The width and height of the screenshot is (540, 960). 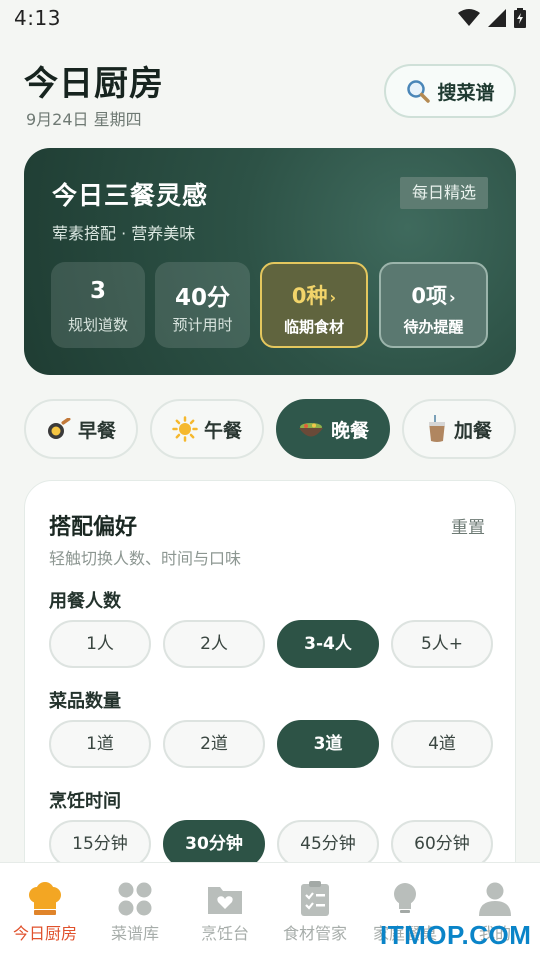 I want to click on meal-tab-breakfast: 早餐, so click(x=81, y=429).